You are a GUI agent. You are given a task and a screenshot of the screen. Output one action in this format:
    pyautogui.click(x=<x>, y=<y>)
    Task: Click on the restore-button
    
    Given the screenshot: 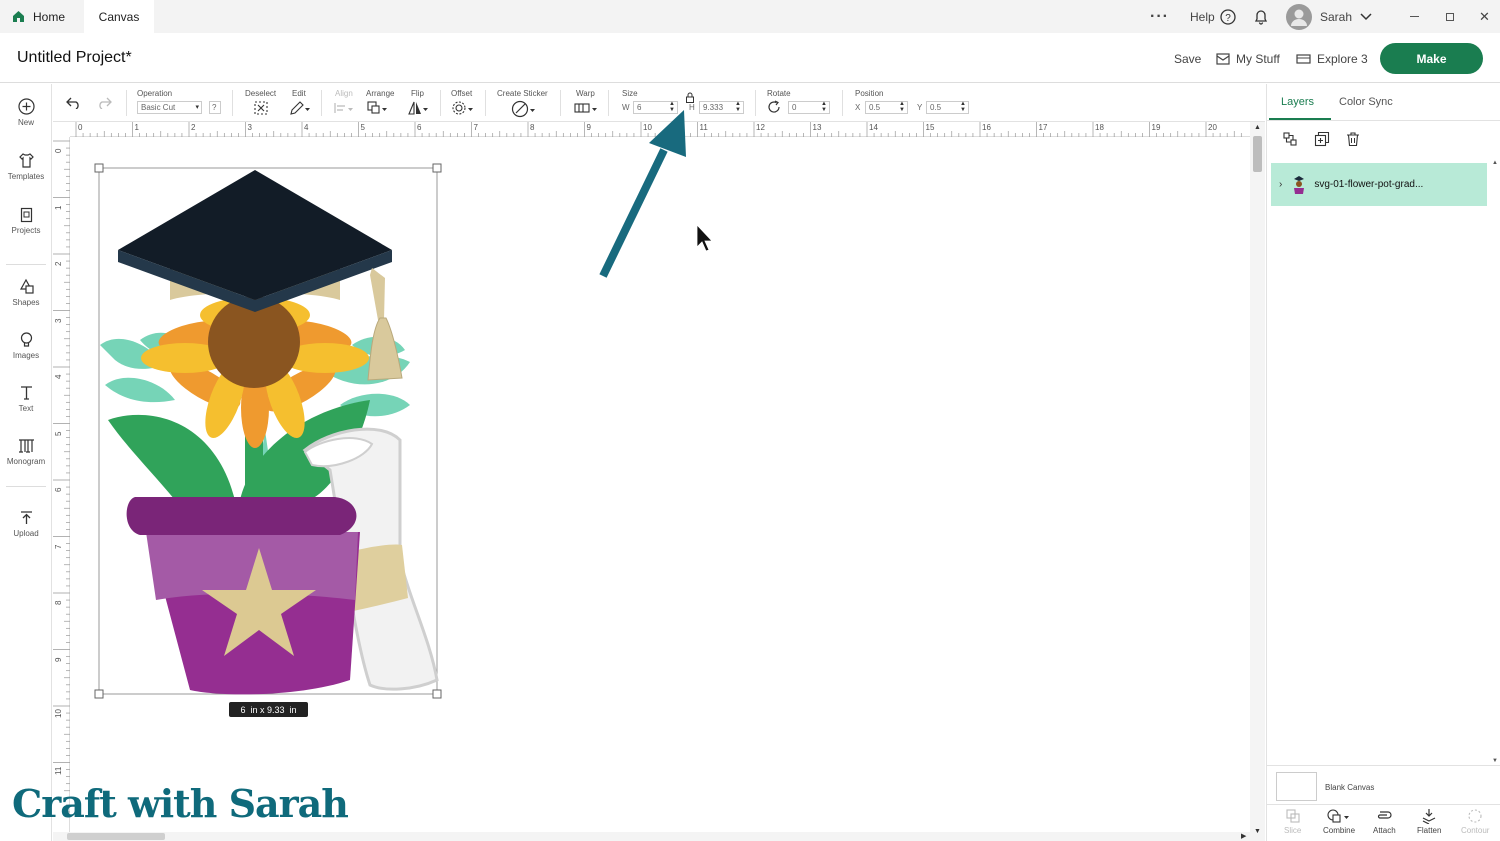 What is the action you would take?
    pyautogui.click(x=1450, y=16)
    